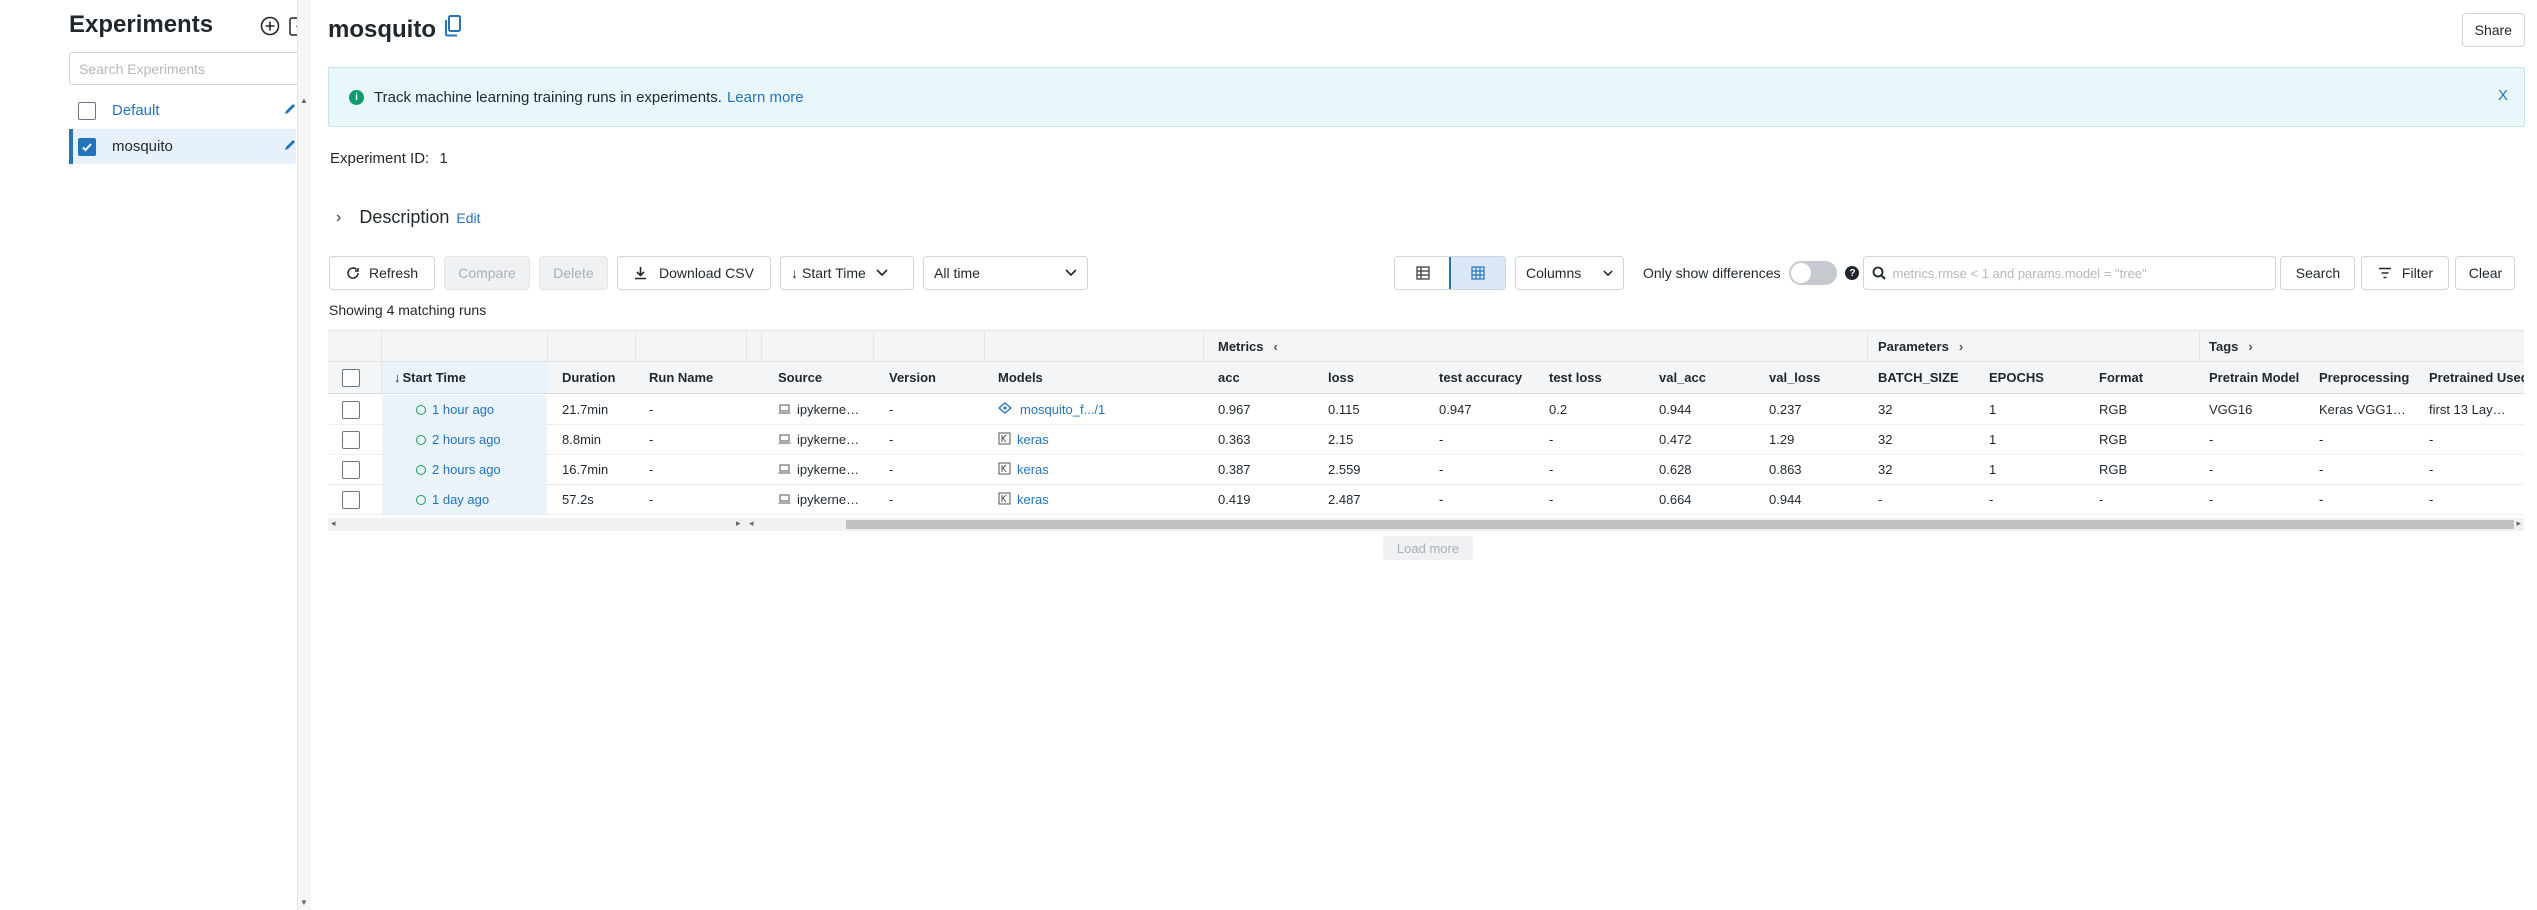 The image size is (2537, 910). I want to click on column-header-duration: Duration, so click(588, 377).